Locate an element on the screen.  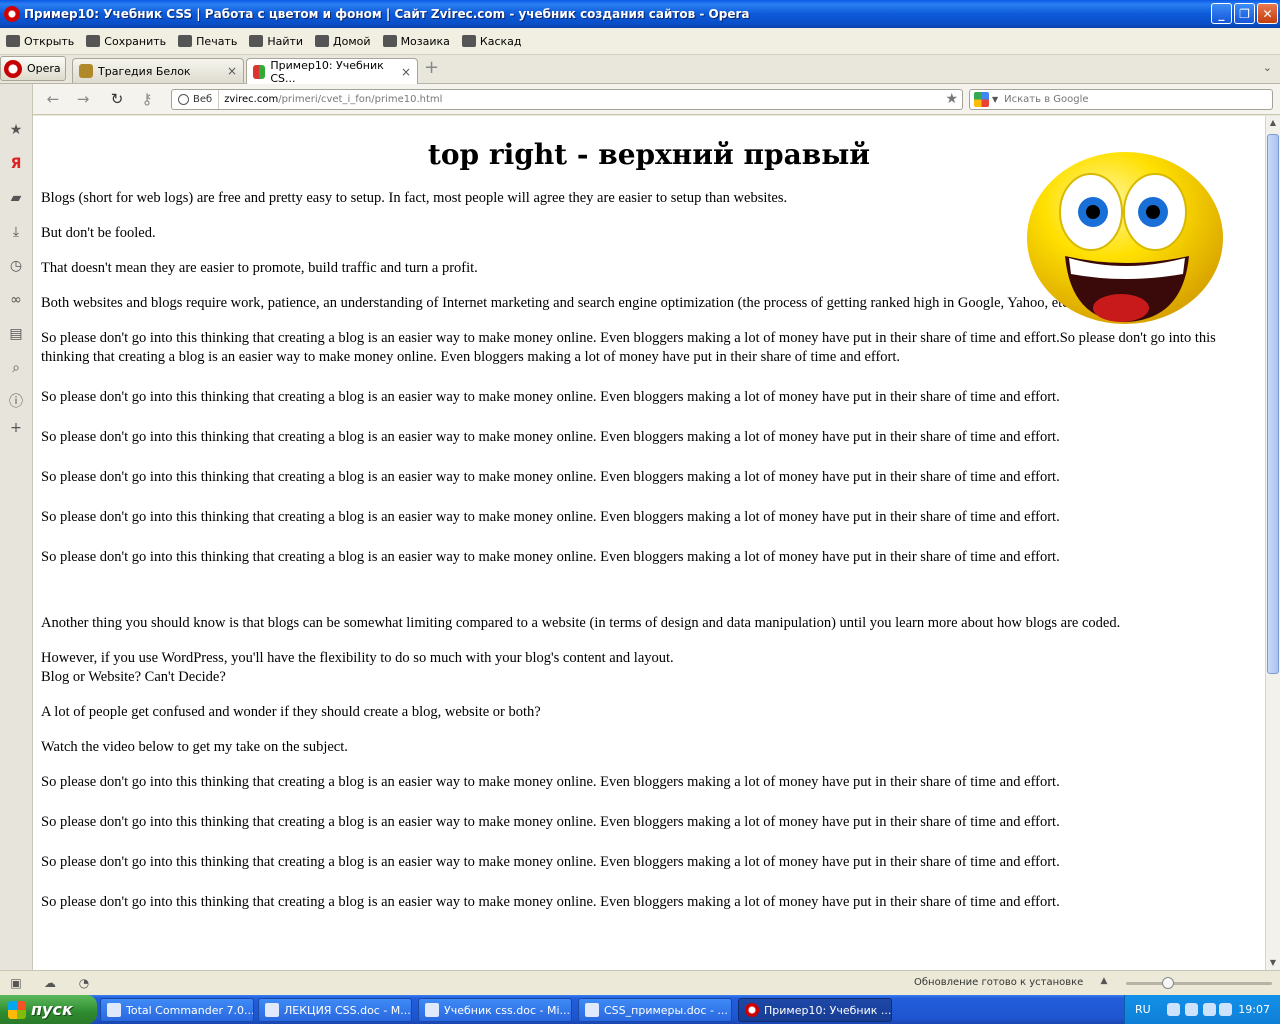
speed-dial-gauge-icon: ◔ is located at coordinates (84, 983).